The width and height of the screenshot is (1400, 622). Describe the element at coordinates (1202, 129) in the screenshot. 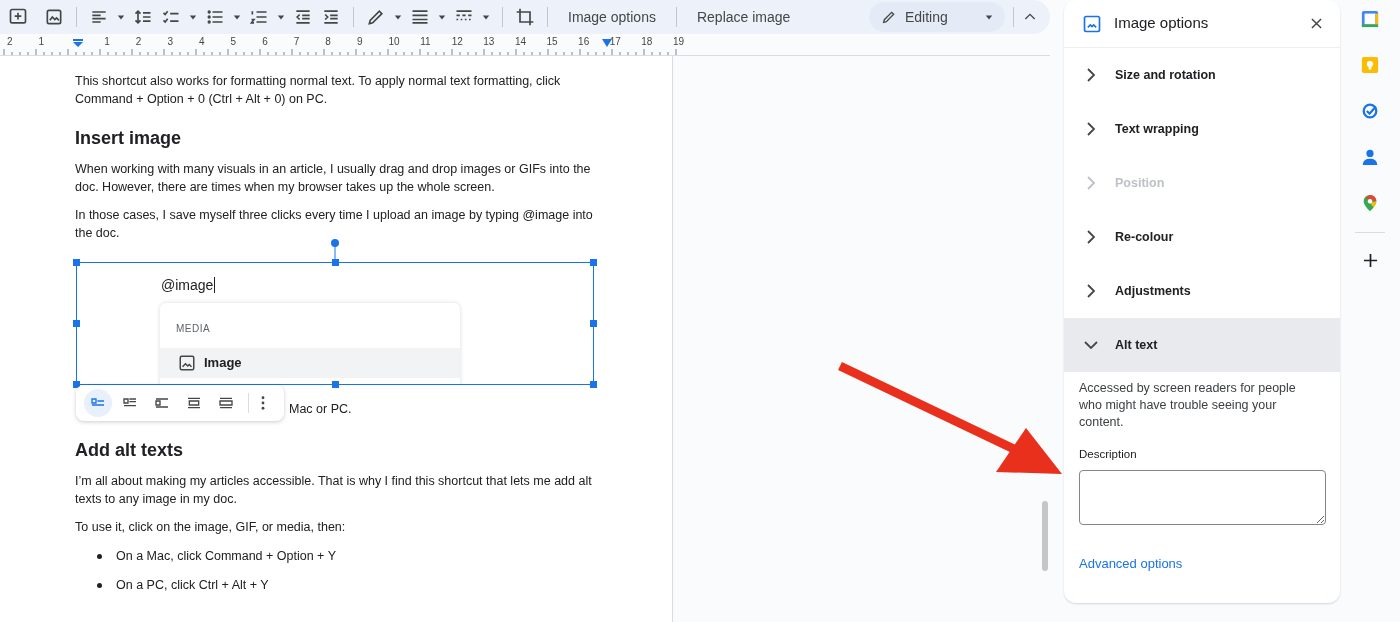

I see `section-header: Text wrapping` at that location.